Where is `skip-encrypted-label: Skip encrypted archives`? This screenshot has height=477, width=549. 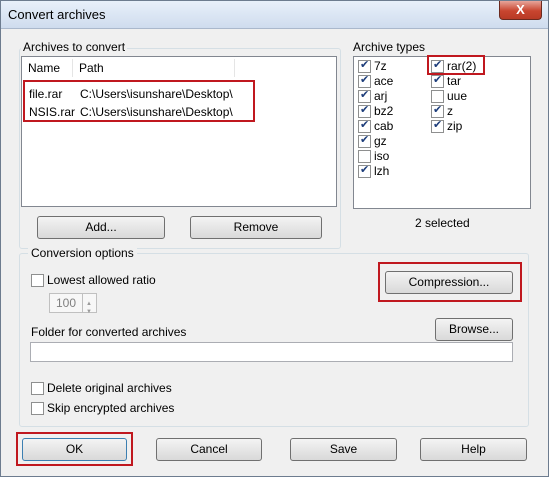 skip-encrypted-label: Skip encrypted archives is located at coordinates (111, 408).